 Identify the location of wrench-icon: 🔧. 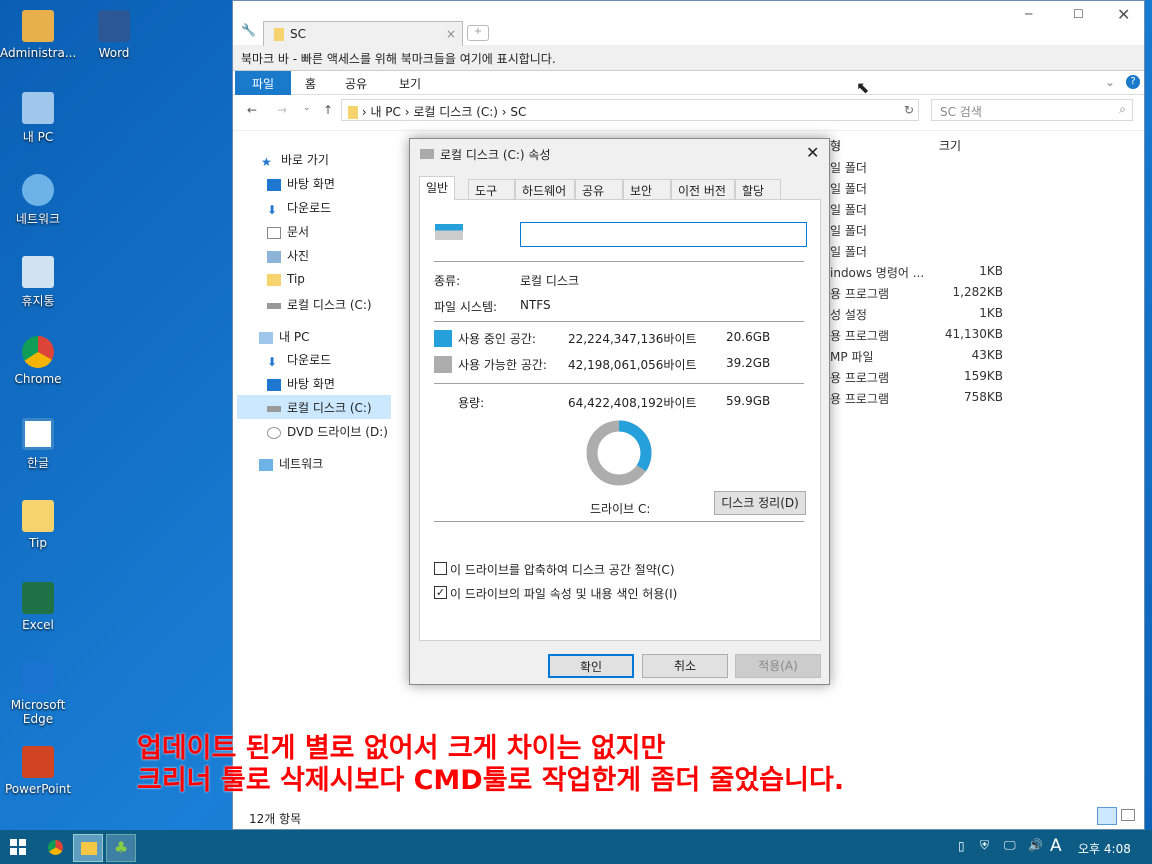
(248, 30).